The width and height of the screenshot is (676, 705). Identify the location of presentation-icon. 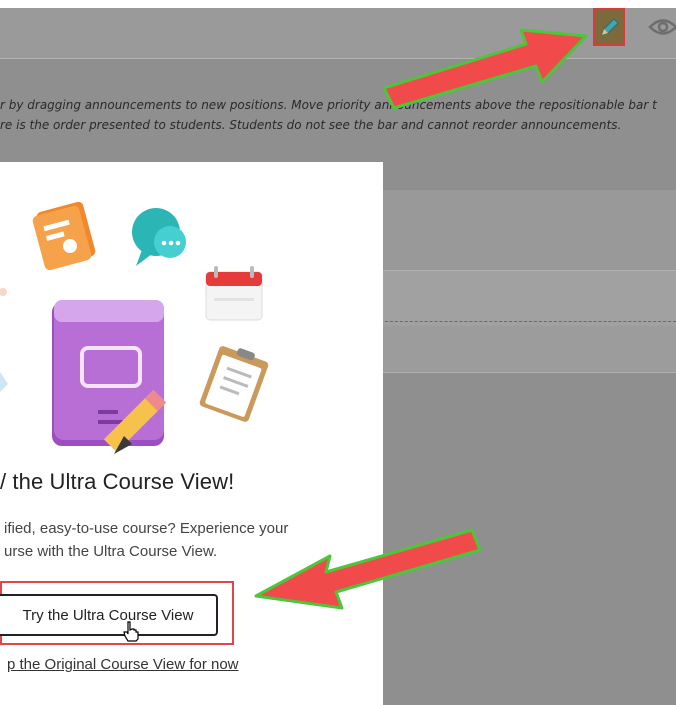
(64, 236).